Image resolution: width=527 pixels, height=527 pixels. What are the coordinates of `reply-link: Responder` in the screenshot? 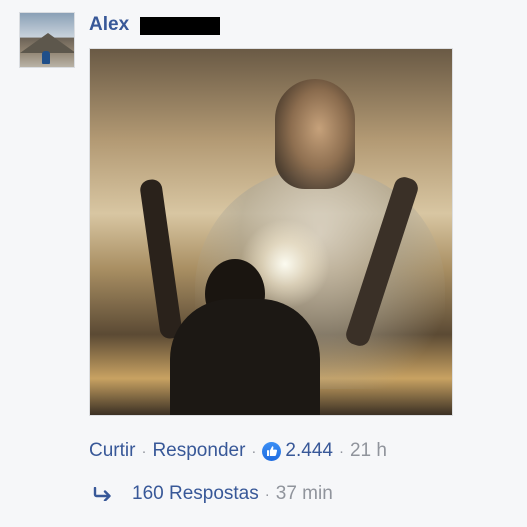 It's located at (198, 451).